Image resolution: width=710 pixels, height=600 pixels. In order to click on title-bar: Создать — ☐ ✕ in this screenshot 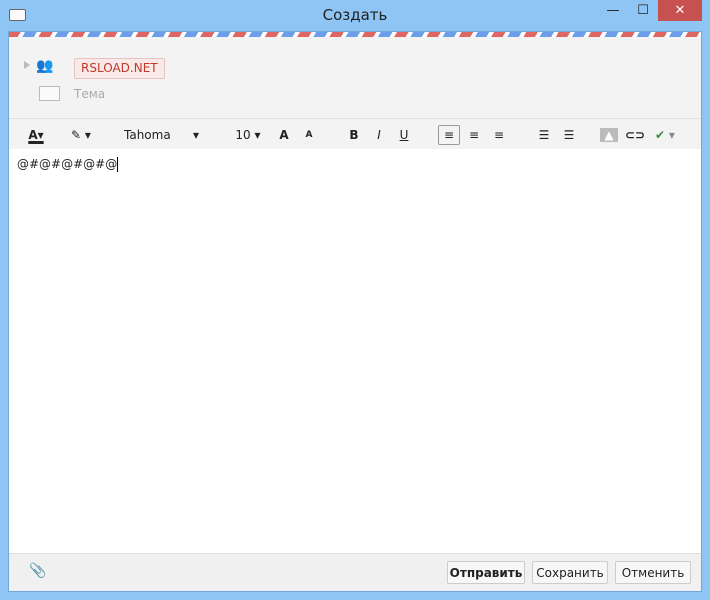, I will do `click(355, 15)`.